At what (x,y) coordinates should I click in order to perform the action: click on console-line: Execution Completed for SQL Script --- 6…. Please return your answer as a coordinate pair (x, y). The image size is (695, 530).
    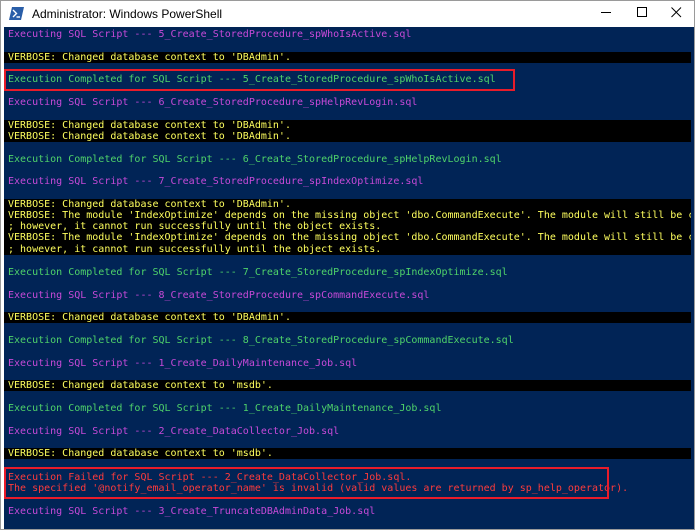
    Looking at the image, I should click on (255, 159).